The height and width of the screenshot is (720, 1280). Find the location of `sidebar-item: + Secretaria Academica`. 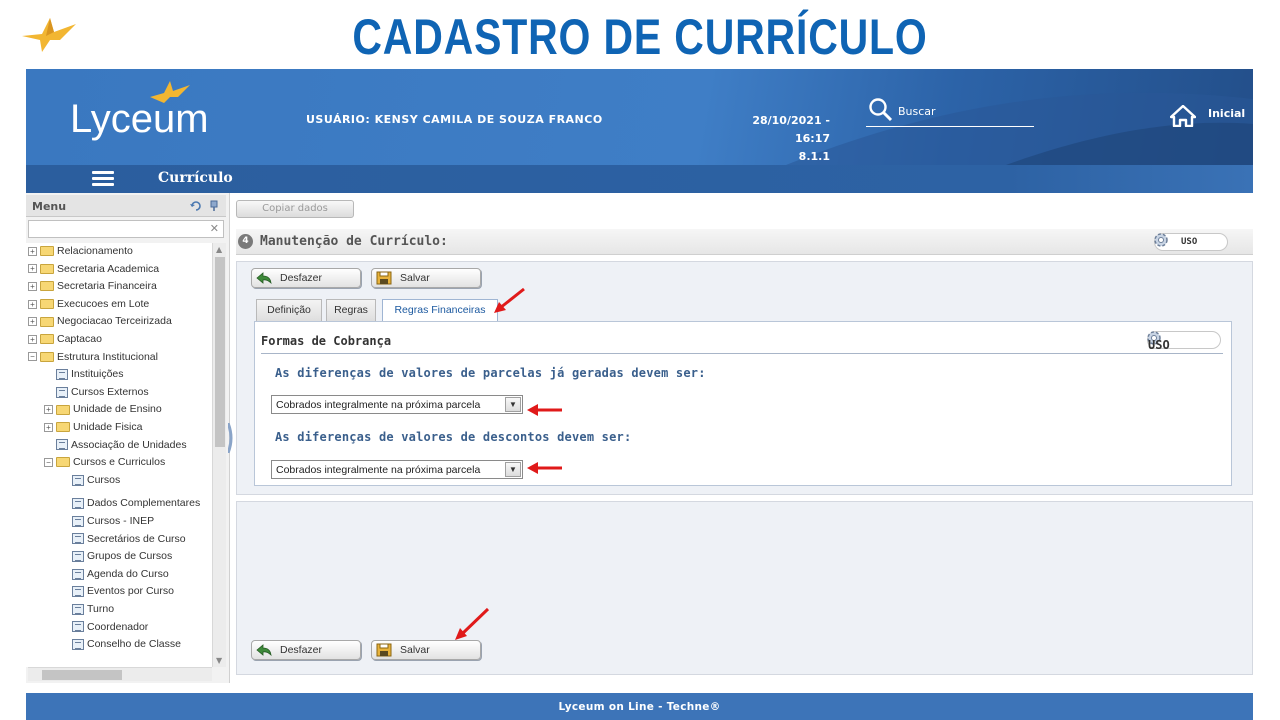

sidebar-item: + Secretaria Academica is located at coordinates (93, 271).